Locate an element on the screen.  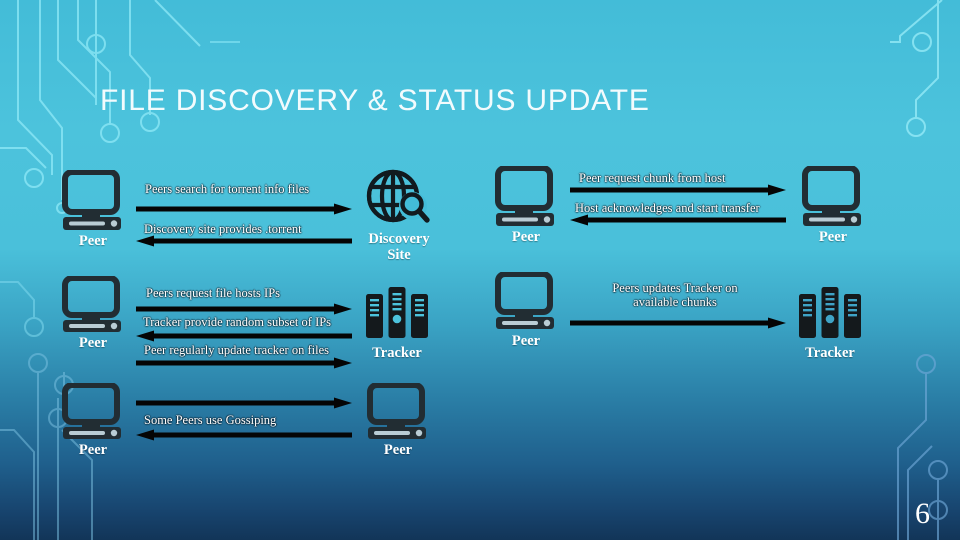
page-number: 6 is located at coordinates (922, 513).